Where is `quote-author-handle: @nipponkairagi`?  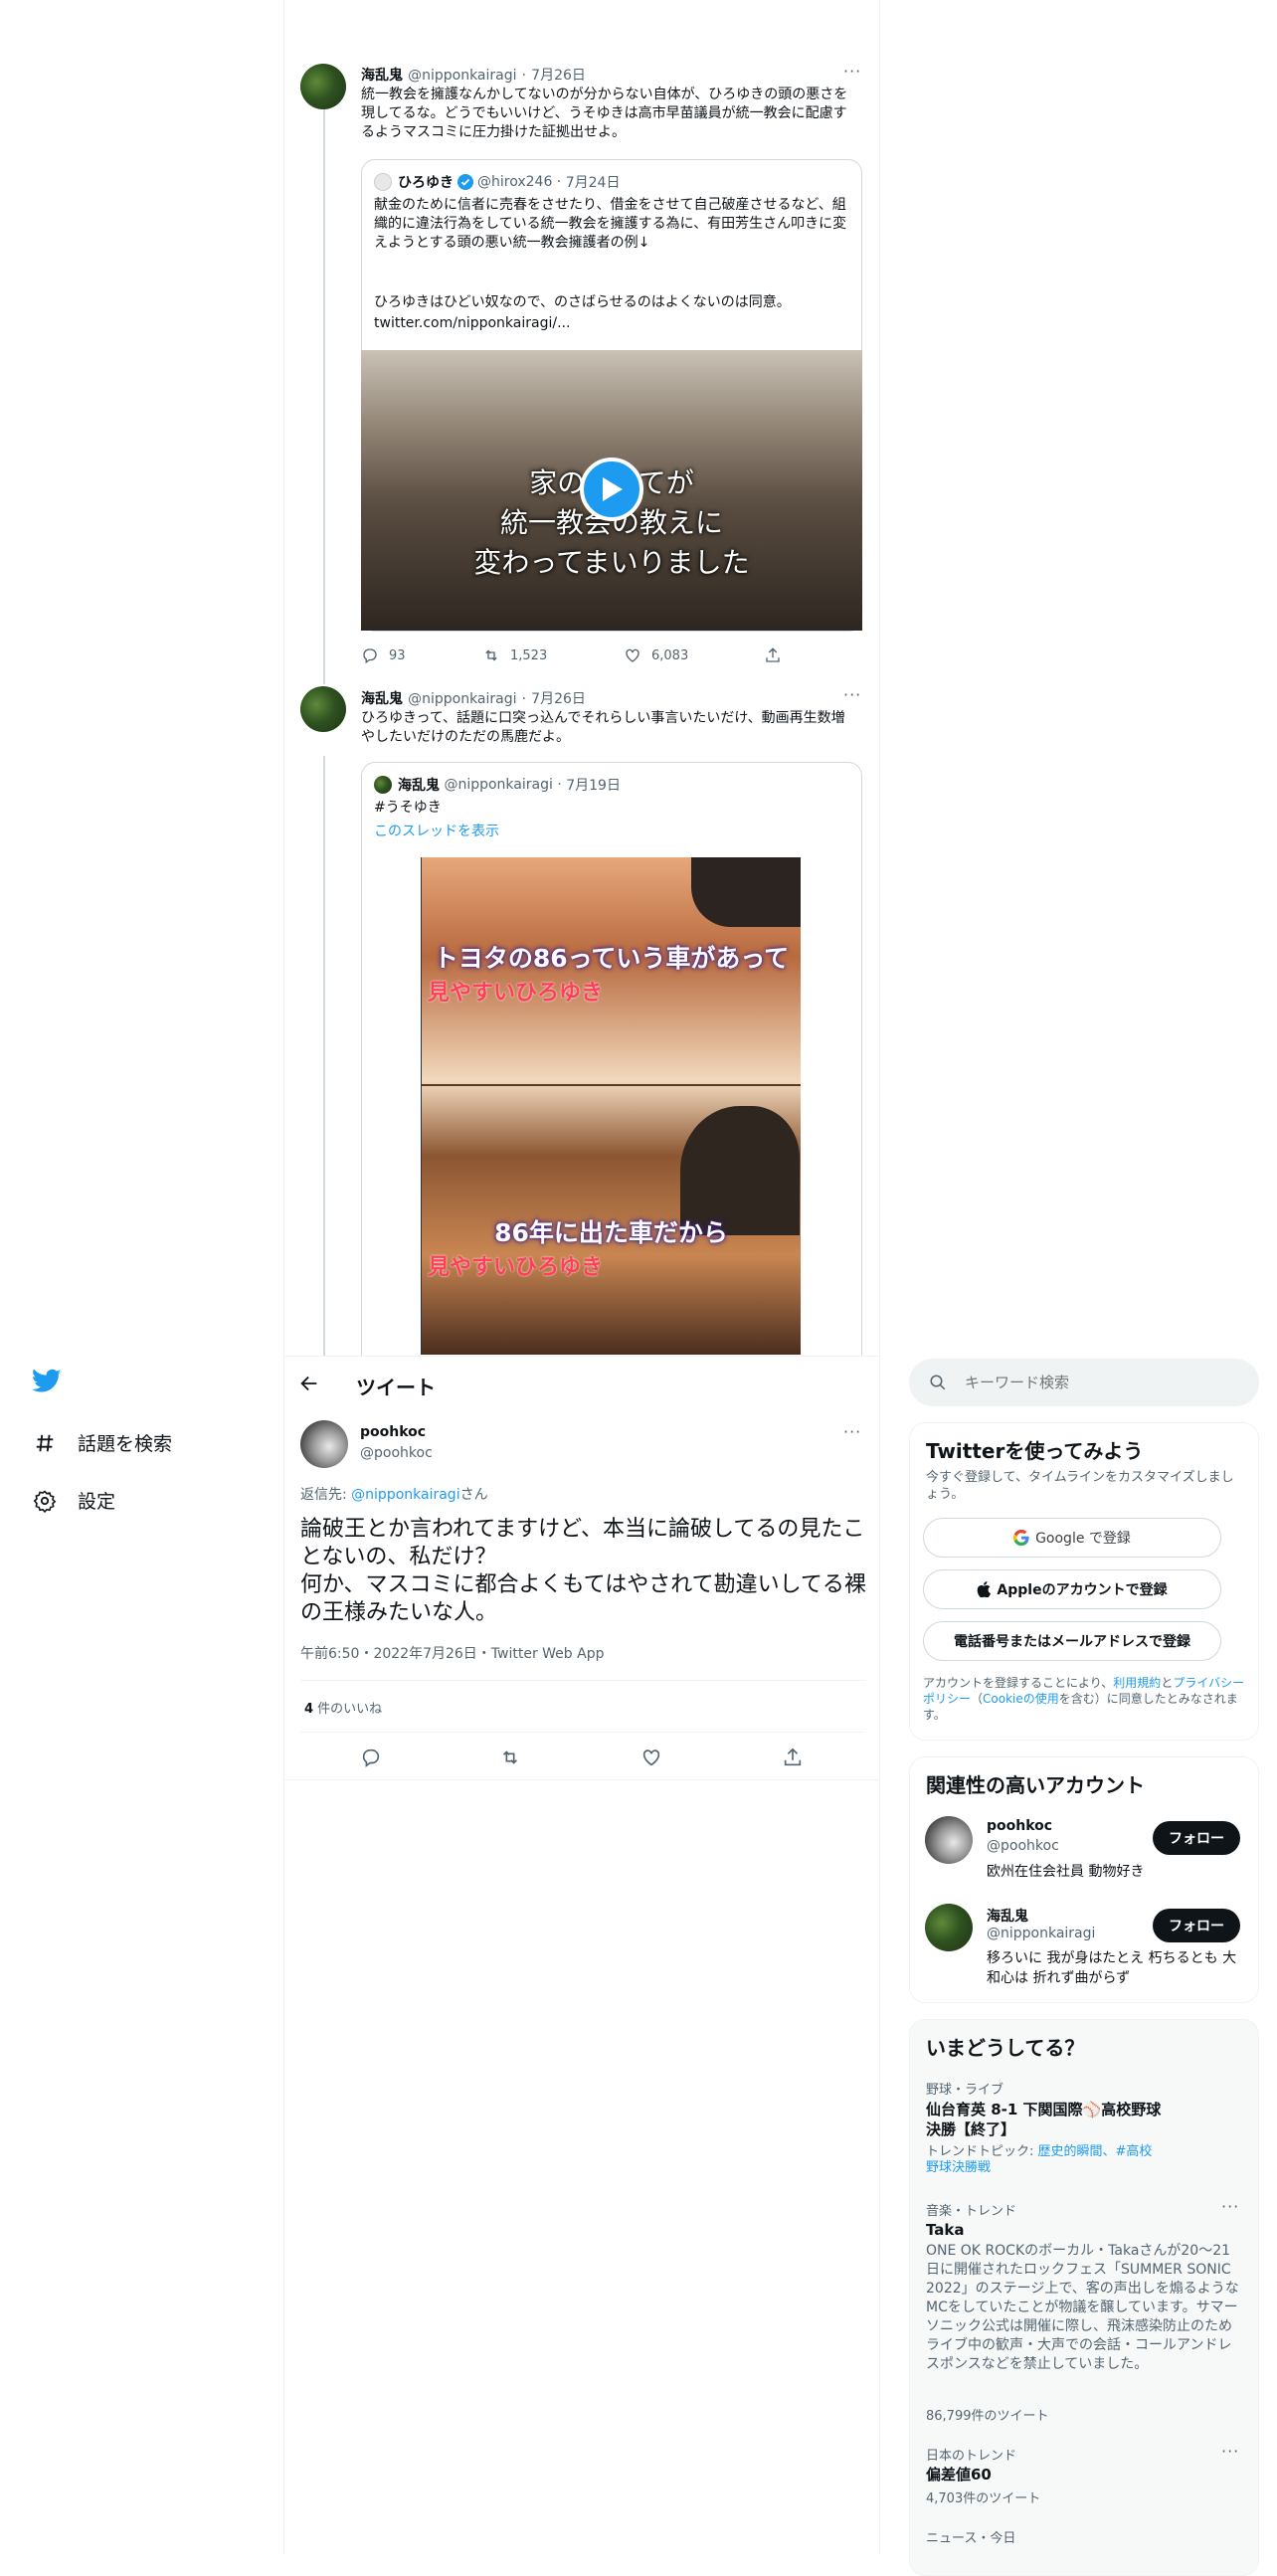 quote-author-handle: @nipponkairagi is located at coordinates (499, 785).